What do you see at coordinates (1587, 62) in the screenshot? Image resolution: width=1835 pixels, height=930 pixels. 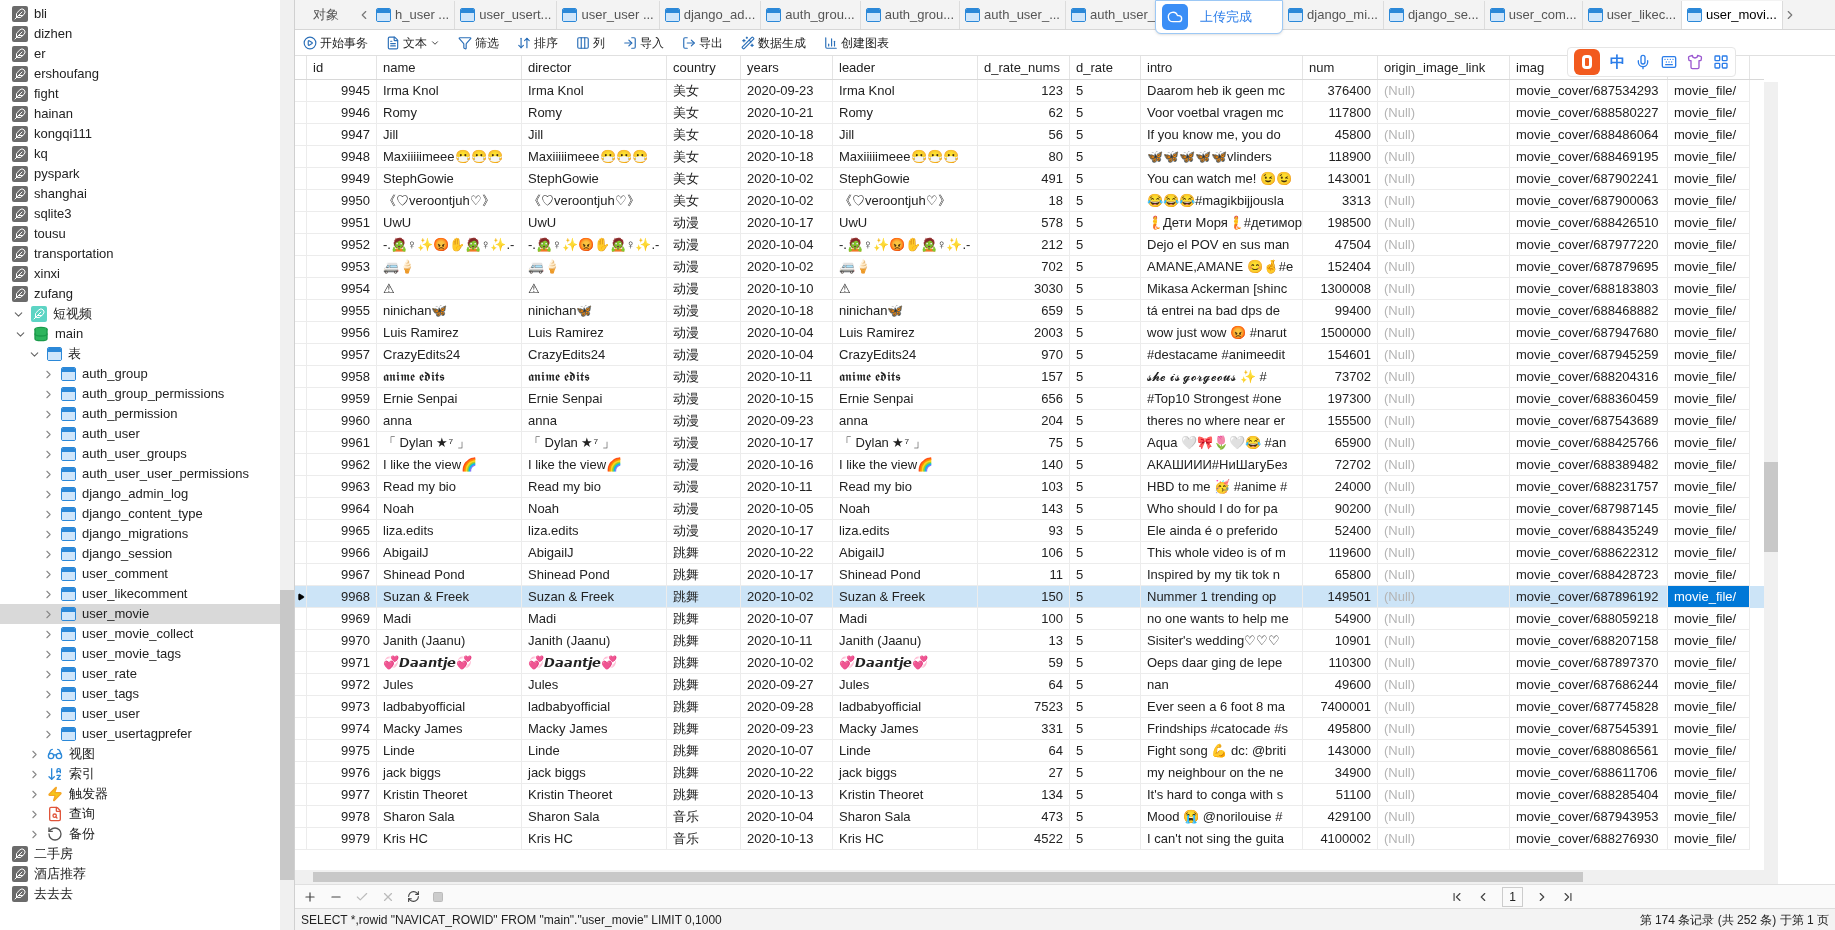 I see `sogou-logo-icon` at bounding box center [1587, 62].